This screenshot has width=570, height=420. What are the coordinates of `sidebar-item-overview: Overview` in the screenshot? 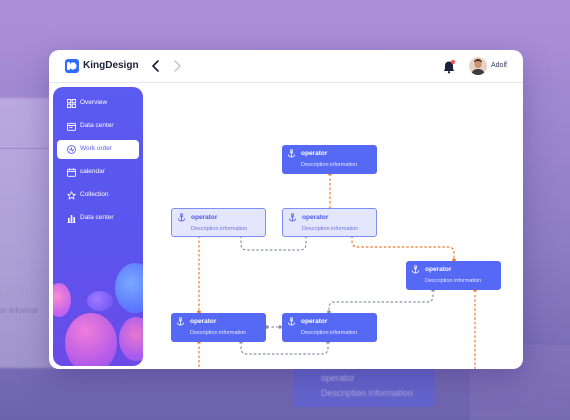 It's located at (98, 103).